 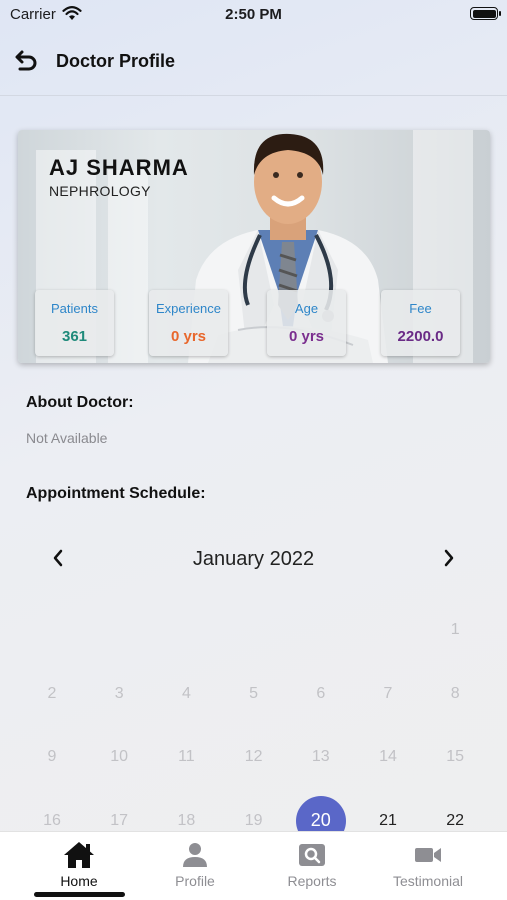 What do you see at coordinates (116, 493) in the screenshot?
I see `schedule-title: Appointment Schedule:` at bounding box center [116, 493].